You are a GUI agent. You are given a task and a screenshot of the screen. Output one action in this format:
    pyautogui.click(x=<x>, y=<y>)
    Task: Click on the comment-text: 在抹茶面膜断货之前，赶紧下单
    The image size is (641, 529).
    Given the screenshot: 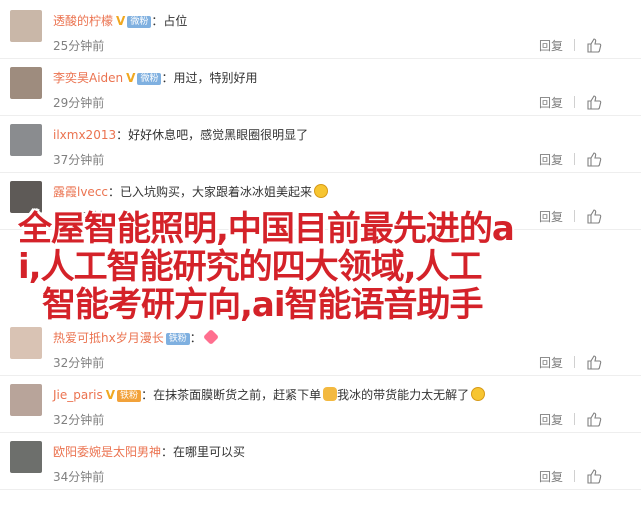 What is the action you would take?
    pyautogui.click(x=237, y=395)
    